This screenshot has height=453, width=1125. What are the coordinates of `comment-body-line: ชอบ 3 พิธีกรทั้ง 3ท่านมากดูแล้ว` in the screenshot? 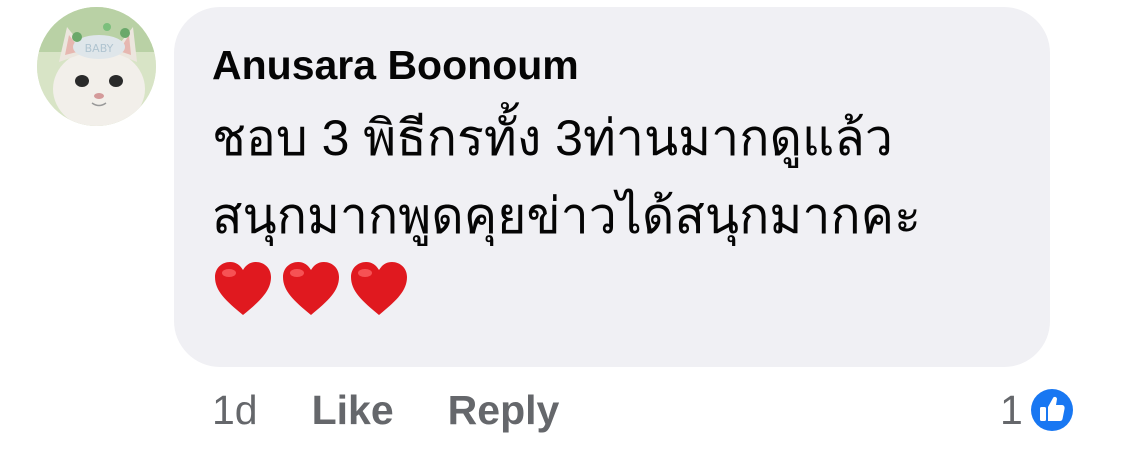 It's located at (552, 138).